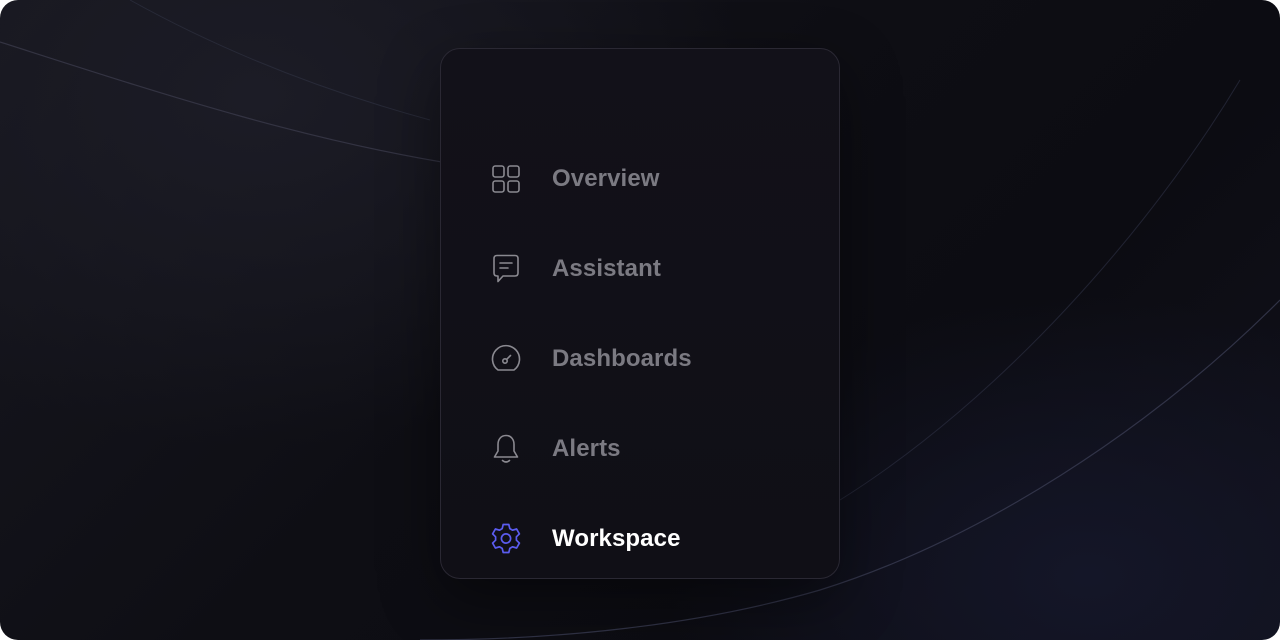 The width and height of the screenshot is (1280, 640). Describe the element at coordinates (506, 539) in the screenshot. I see `gear-icon` at that location.